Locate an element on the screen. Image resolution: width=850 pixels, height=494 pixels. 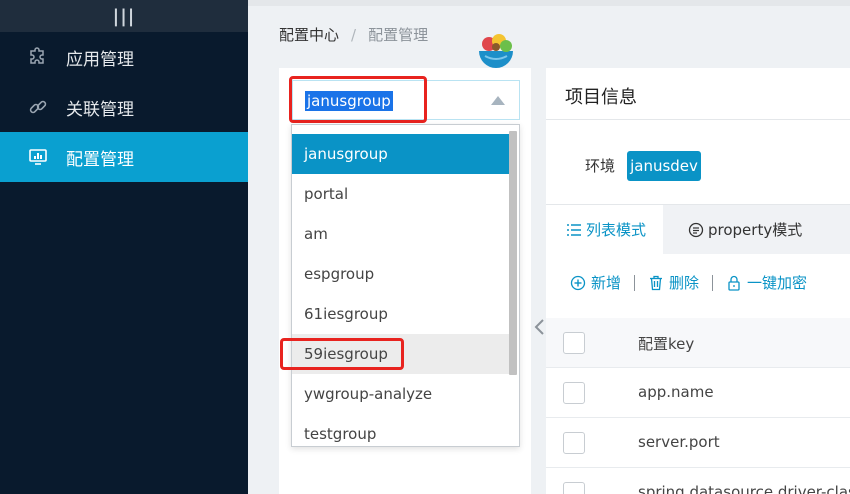
breadcrumb-root: 配置中心 is located at coordinates (309, 34).